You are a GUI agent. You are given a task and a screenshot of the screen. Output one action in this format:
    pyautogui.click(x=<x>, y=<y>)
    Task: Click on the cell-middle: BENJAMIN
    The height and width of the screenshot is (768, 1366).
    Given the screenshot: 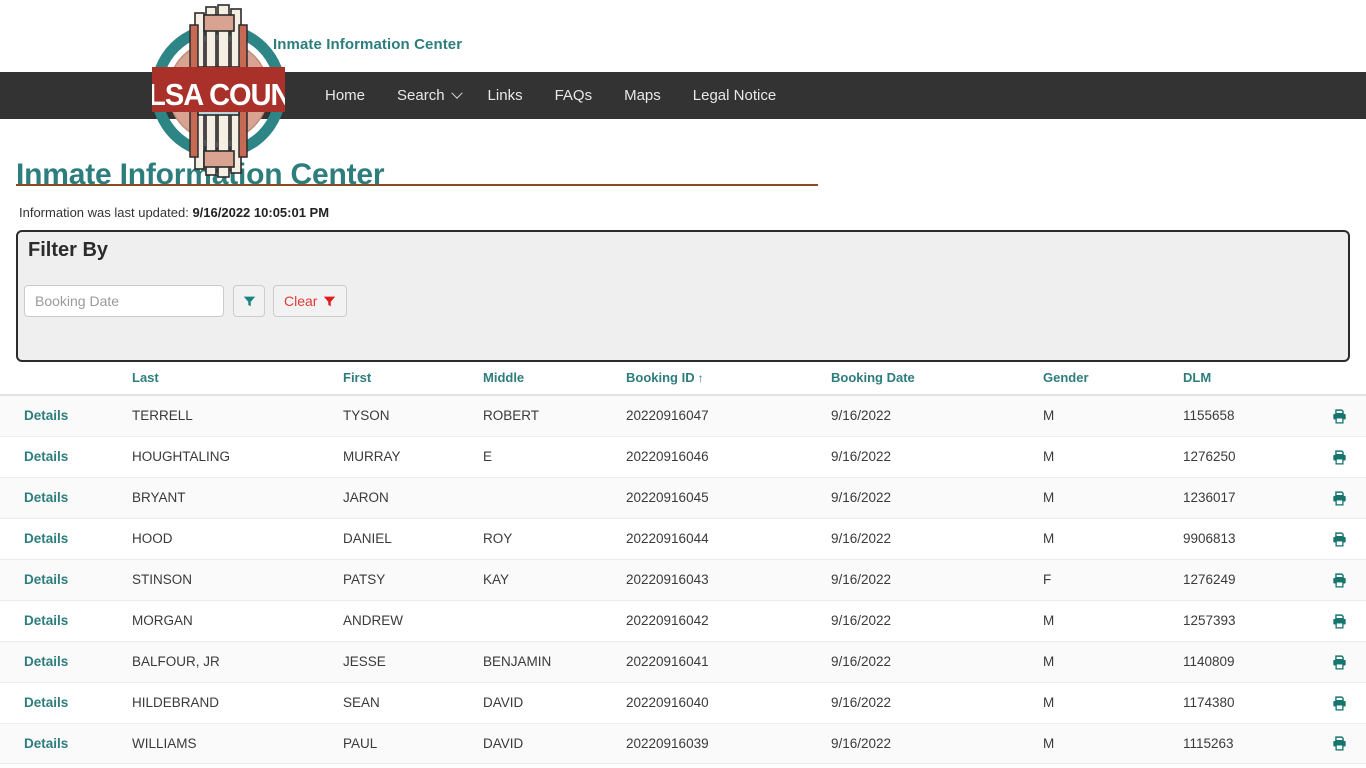 What is the action you would take?
    pyautogui.click(x=554, y=662)
    